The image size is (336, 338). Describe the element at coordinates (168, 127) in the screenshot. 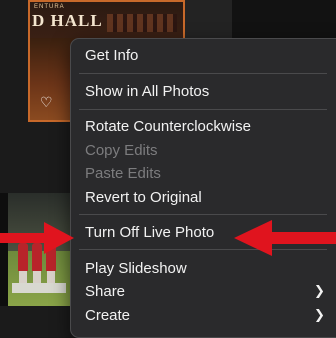

I see `menu-item-rotate-counterclockwise: Rotate Counterclockwise` at that location.